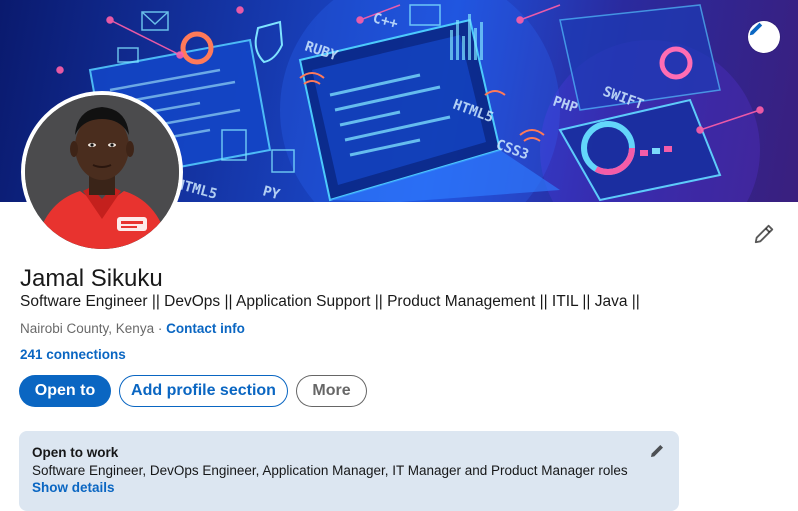 This screenshot has height=511, width=798. Describe the element at coordinates (65, 391) in the screenshot. I see `open-to-button: Open to` at that location.